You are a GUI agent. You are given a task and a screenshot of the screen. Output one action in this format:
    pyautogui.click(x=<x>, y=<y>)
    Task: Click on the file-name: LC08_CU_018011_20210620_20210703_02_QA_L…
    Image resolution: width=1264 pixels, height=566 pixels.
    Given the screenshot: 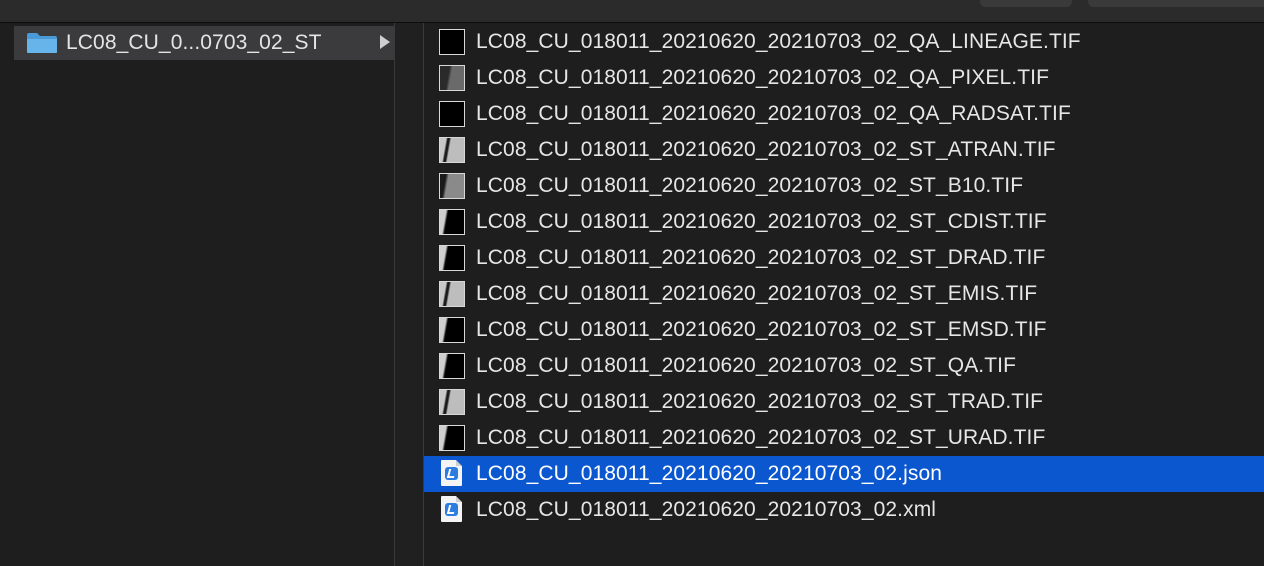 What is the action you would take?
    pyautogui.click(x=778, y=41)
    